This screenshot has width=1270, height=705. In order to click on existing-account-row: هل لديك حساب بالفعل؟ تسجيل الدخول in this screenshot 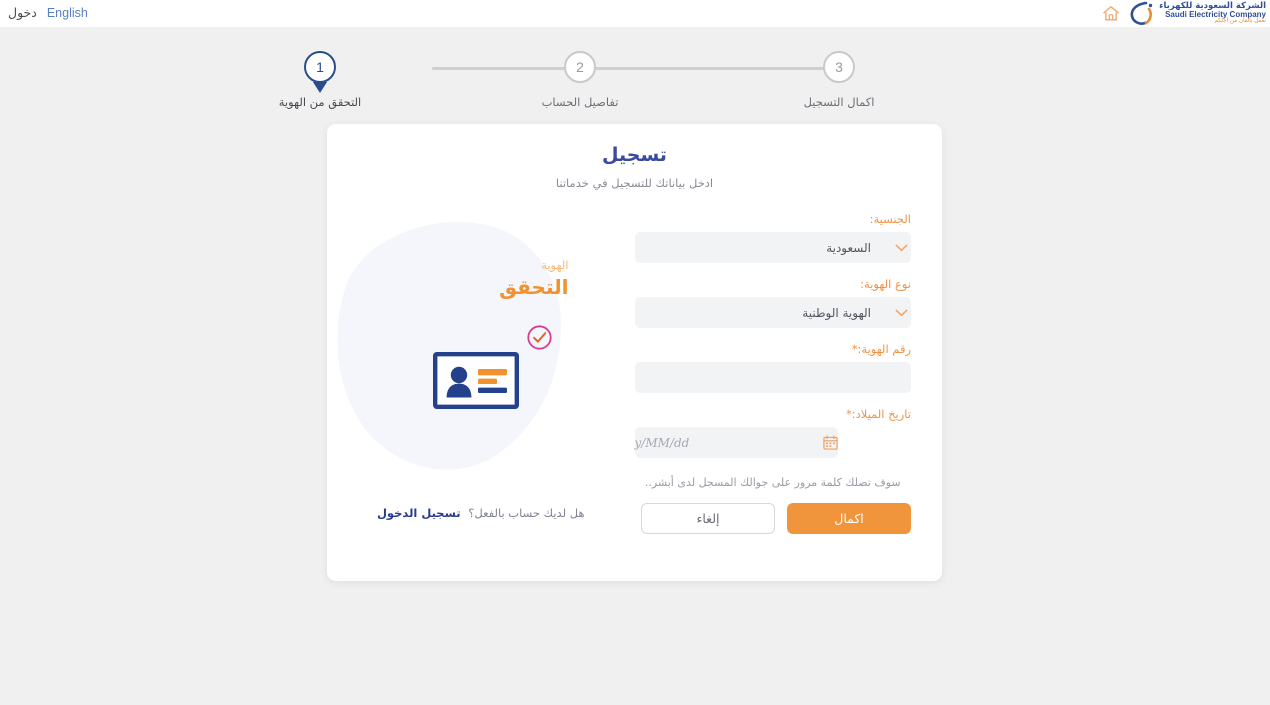, I will do `click(481, 513)`.